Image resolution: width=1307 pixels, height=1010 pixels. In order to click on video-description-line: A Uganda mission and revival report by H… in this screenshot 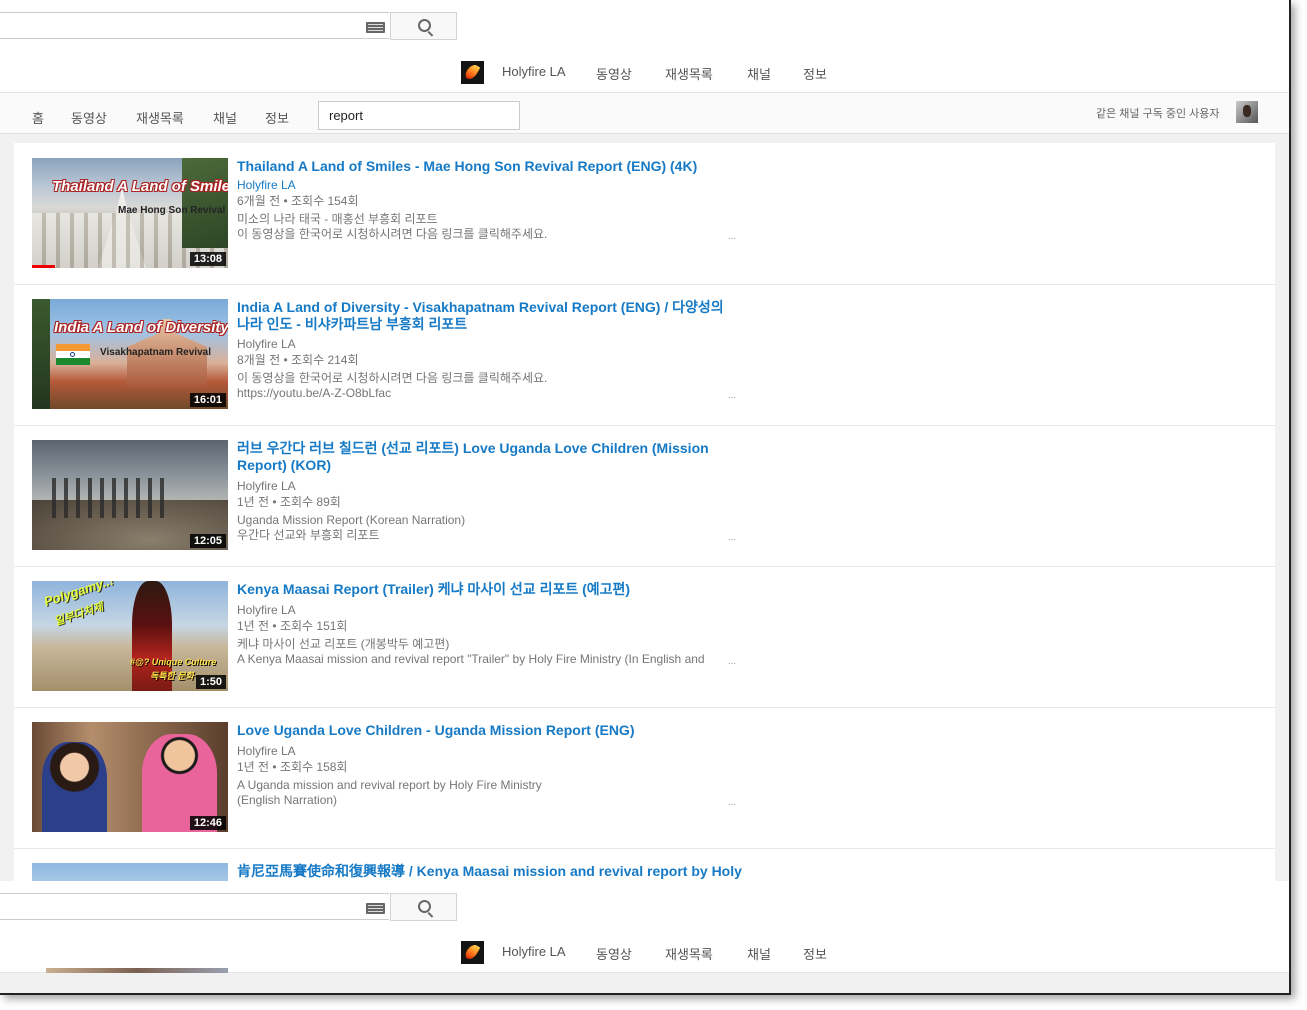, I will do `click(389, 785)`.